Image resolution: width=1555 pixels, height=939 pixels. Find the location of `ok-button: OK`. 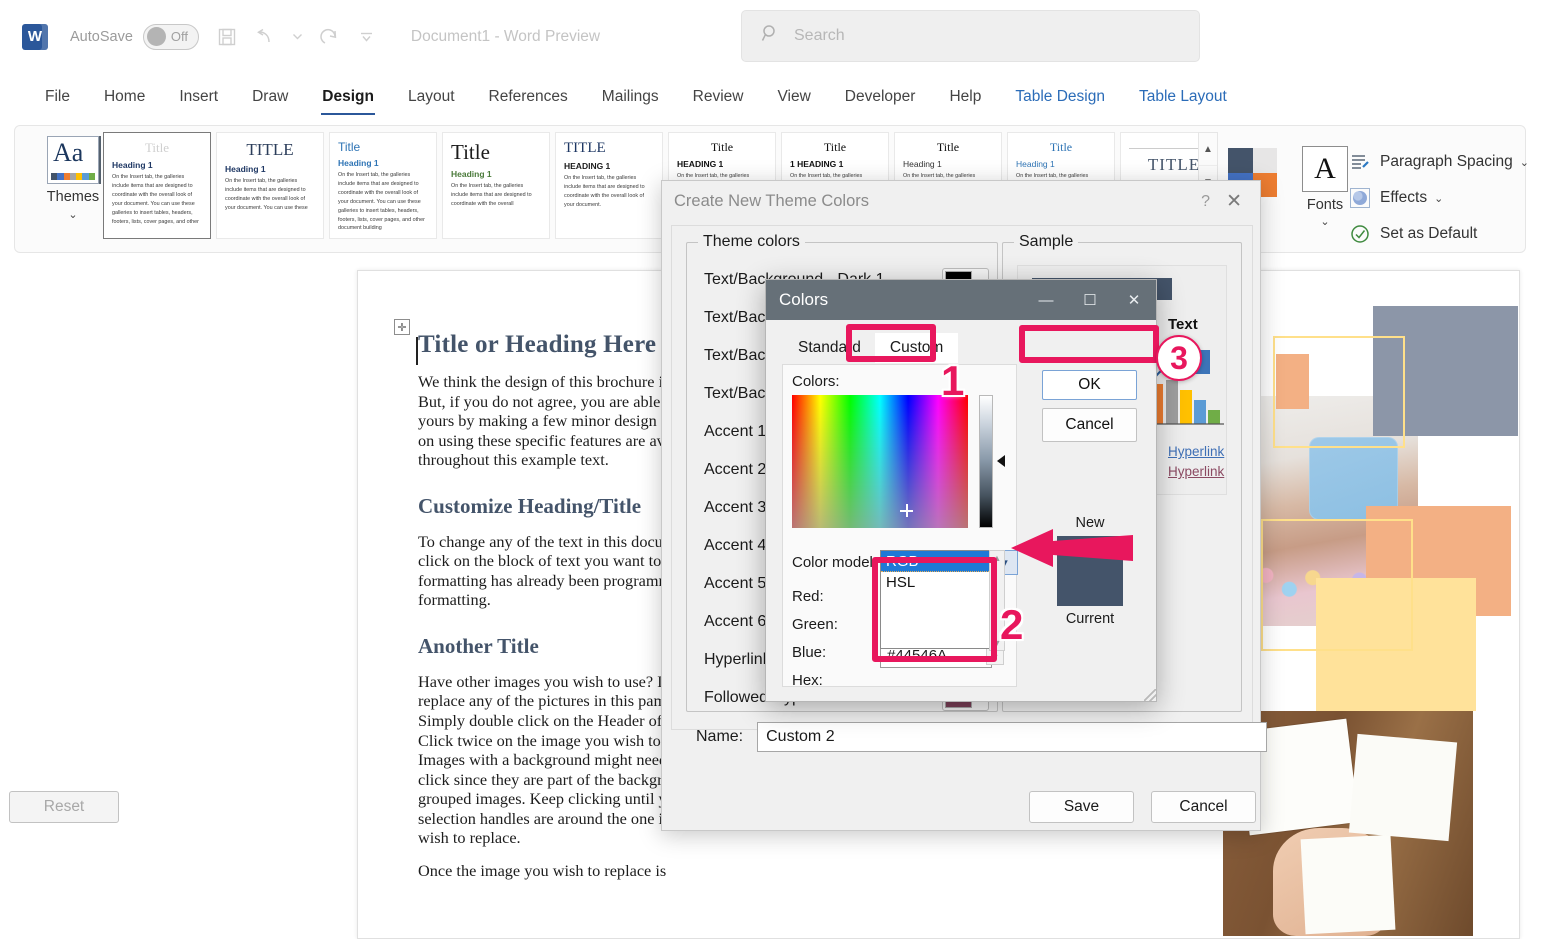

ok-button: OK is located at coordinates (1089, 385).